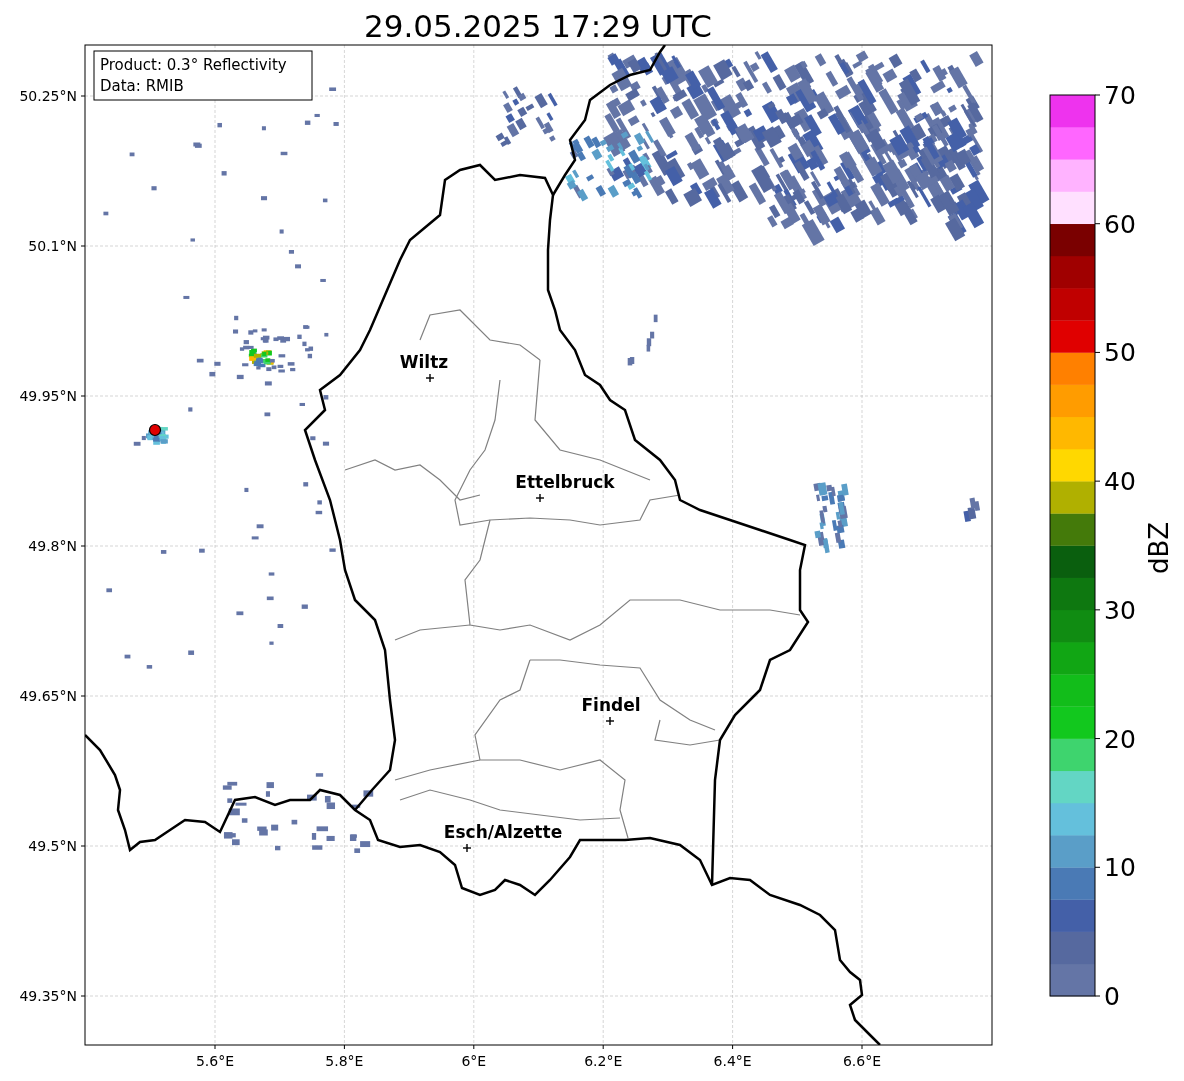 The height and width of the screenshot is (1081, 1184). What do you see at coordinates (193, 65) in the screenshot?
I see `product-label: Product: 0.3° Reflectivity` at bounding box center [193, 65].